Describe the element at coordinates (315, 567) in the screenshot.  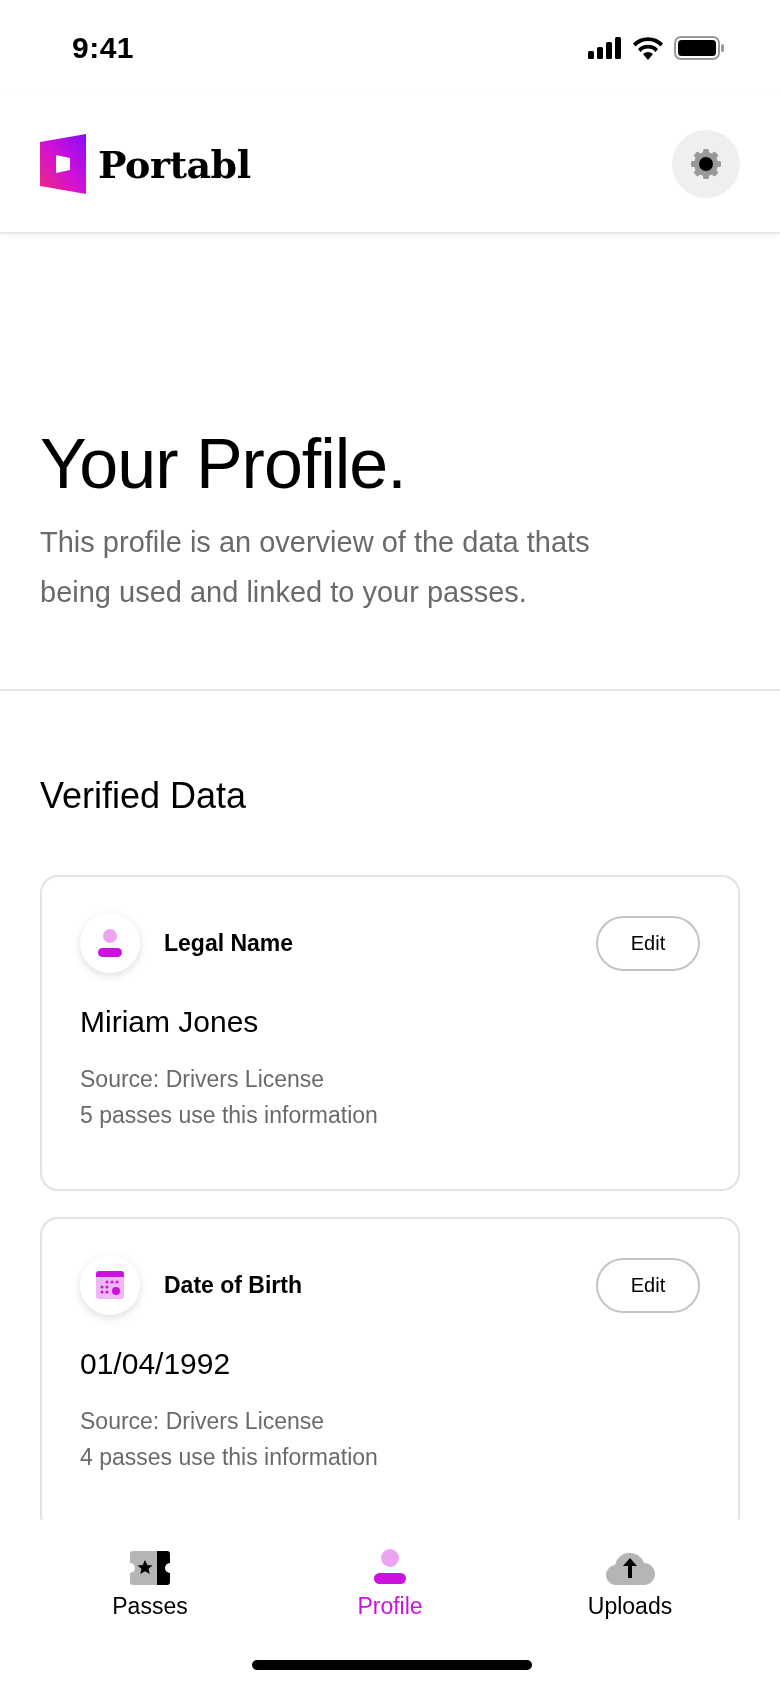
I see `page-description: This profile is an overview of the data thats being used and linked to your passes.` at that location.